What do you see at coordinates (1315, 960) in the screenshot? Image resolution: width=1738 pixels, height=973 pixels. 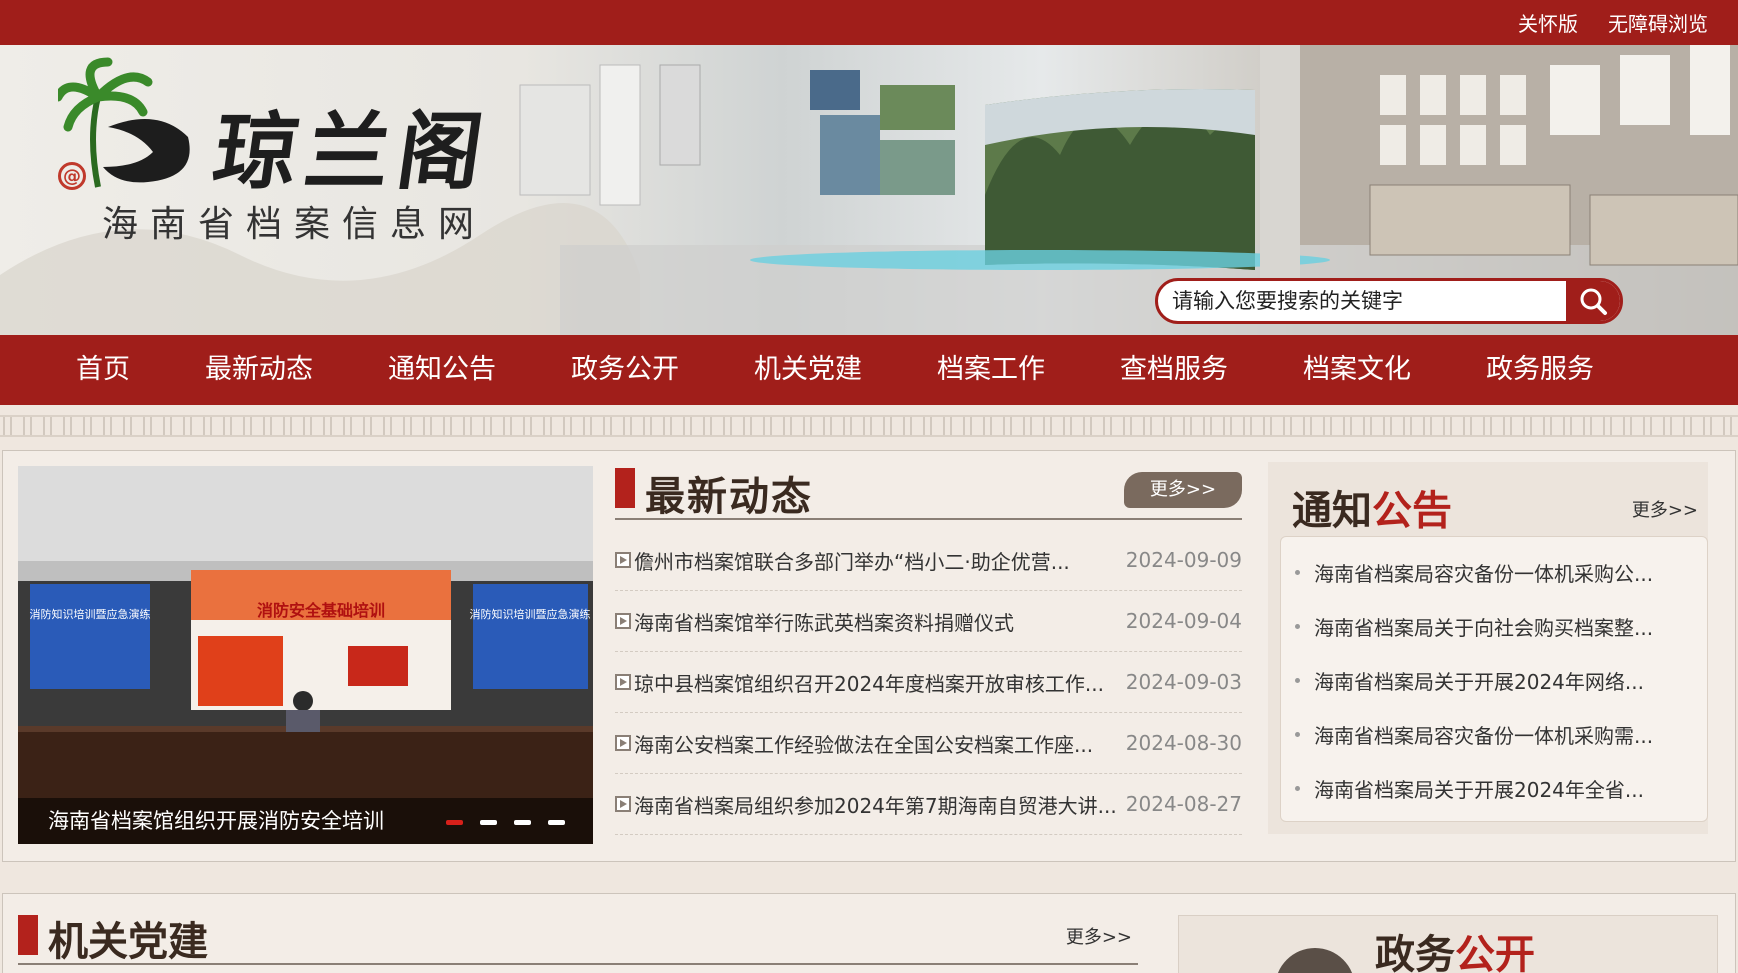 I see `emblem-icon` at bounding box center [1315, 960].